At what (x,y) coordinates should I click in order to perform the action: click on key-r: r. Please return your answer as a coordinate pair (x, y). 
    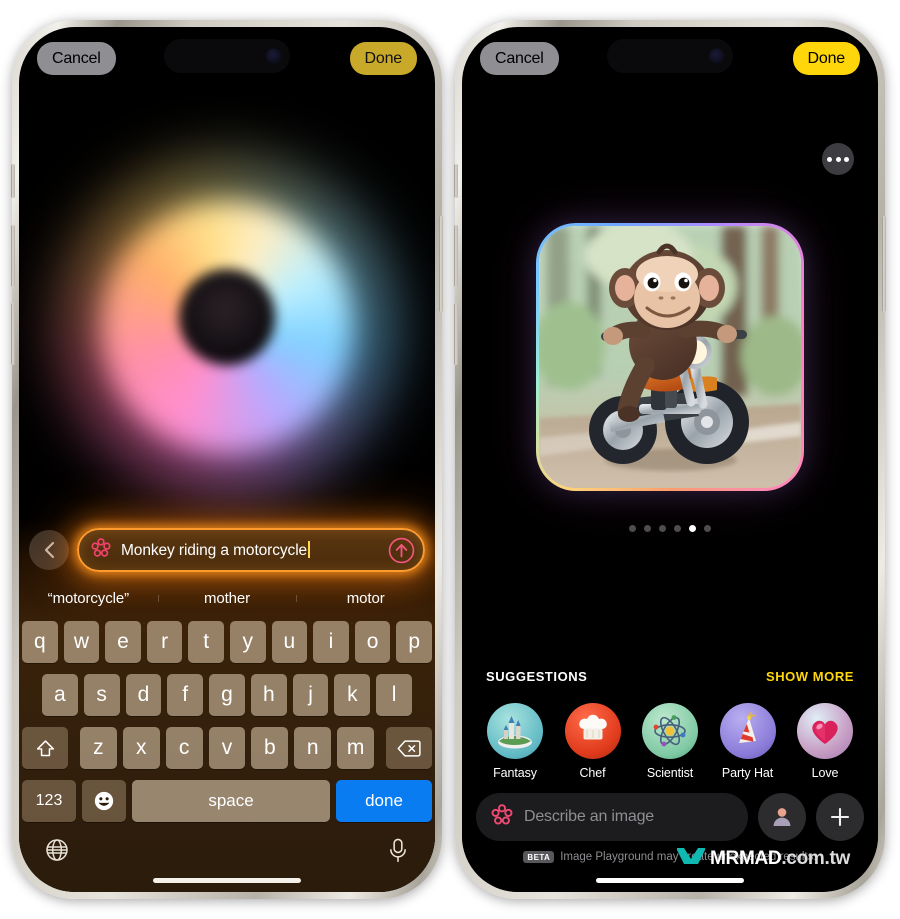
    Looking at the image, I should click on (164, 642).